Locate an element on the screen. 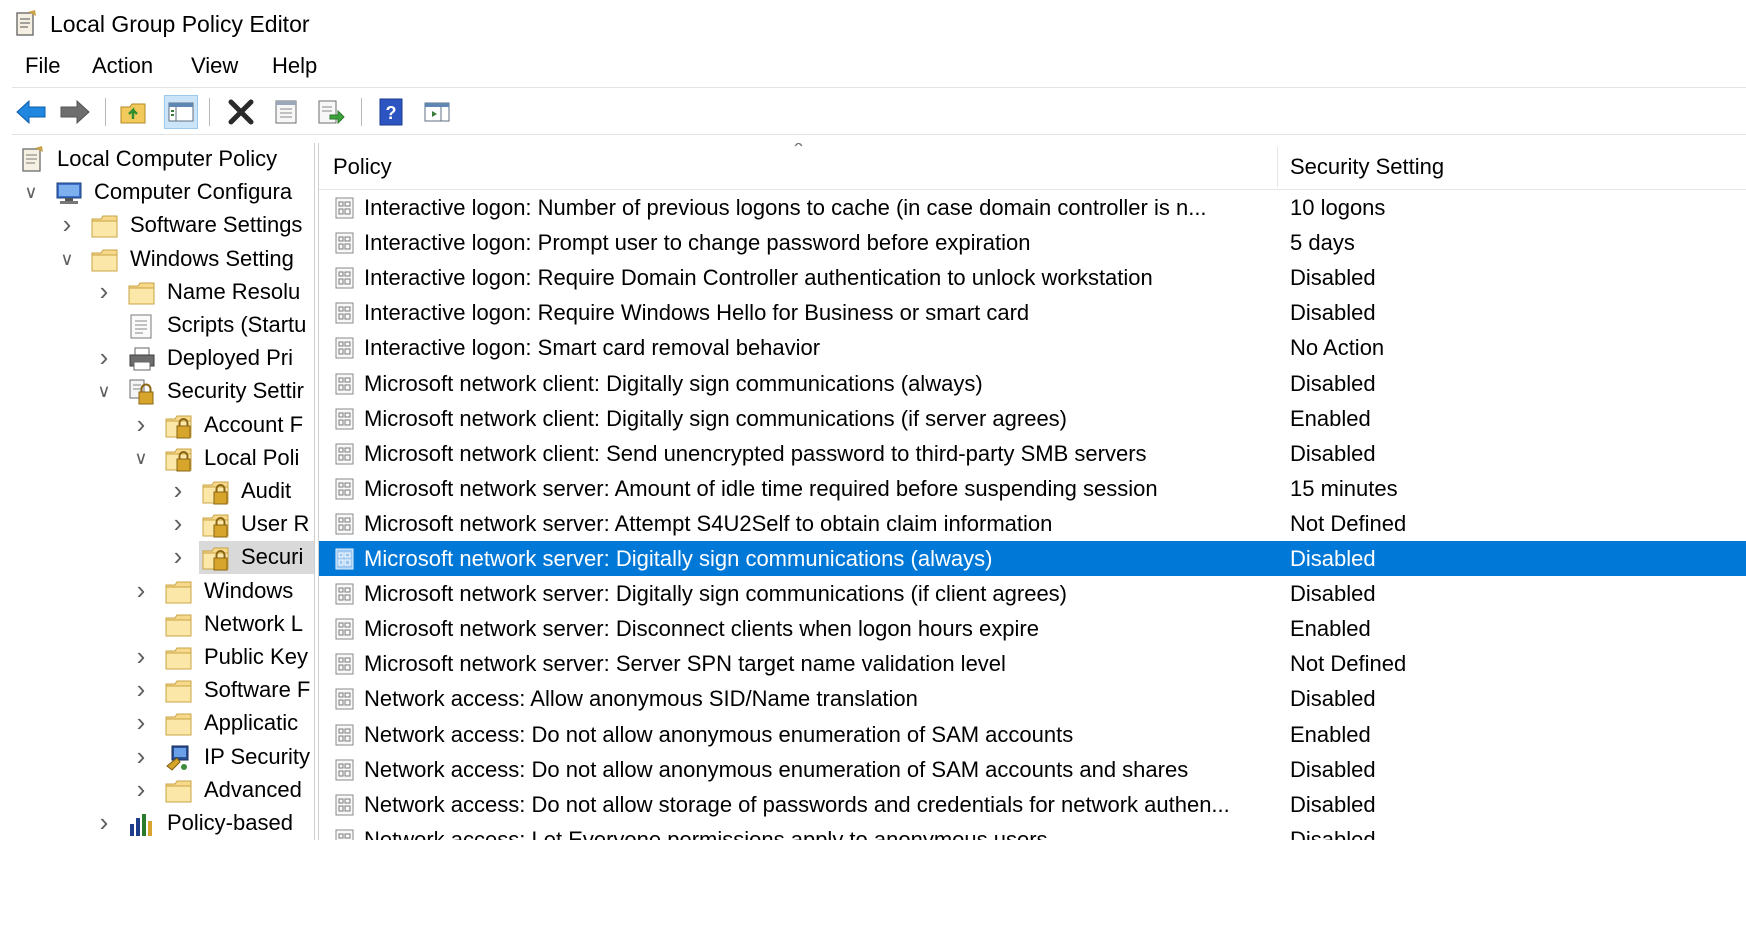  policy-setting-icon is located at coordinates (345, 278).